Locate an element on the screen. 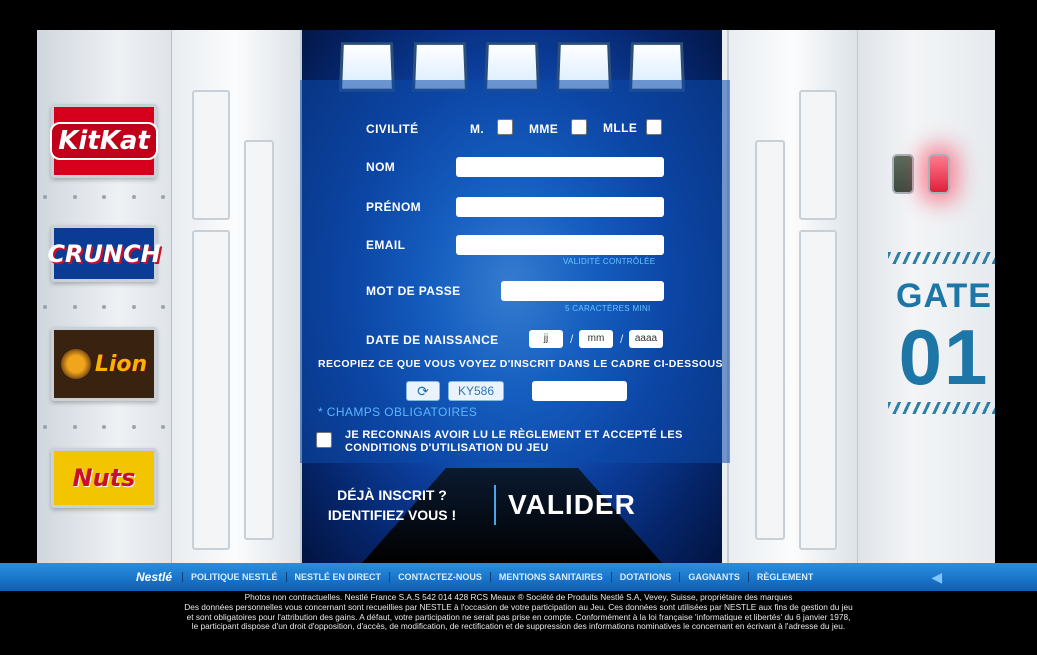  nav-gagnants: GAGNANTS is located at coordinates (713, 577).